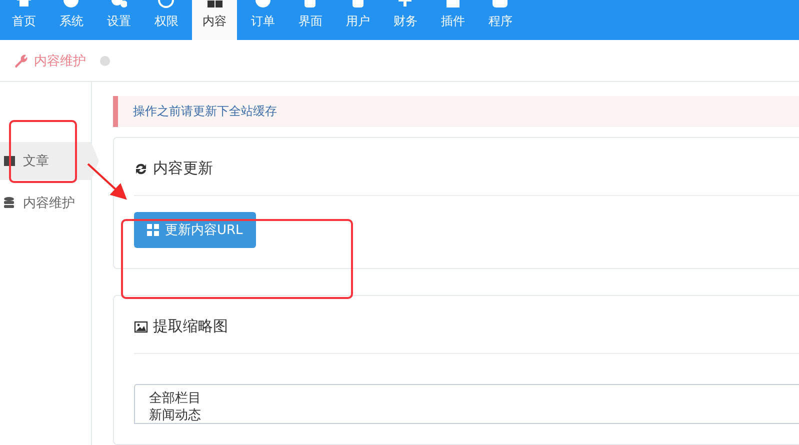  What do you see at coordinates (467, 398) in the screenshot?
I see `list-option: 全部栏目` at bounding box center [467, 398].